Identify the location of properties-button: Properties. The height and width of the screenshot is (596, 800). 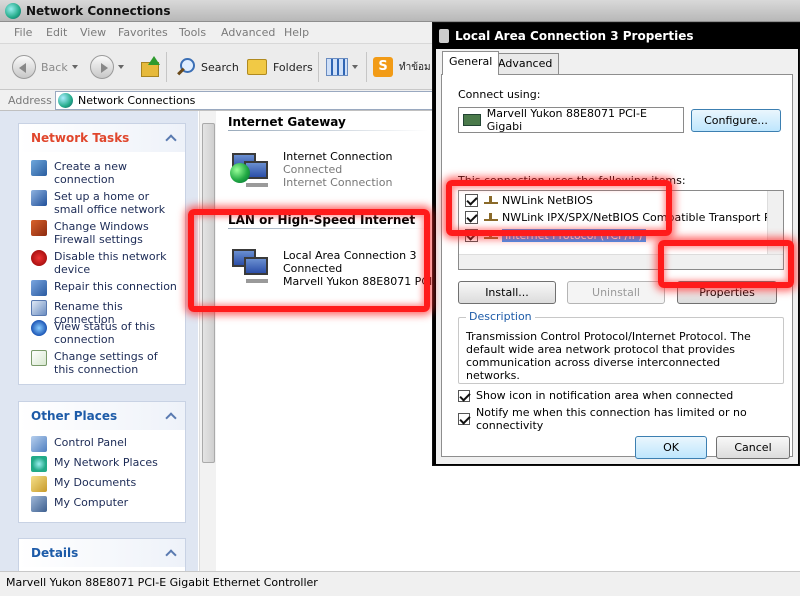
(727, 292).